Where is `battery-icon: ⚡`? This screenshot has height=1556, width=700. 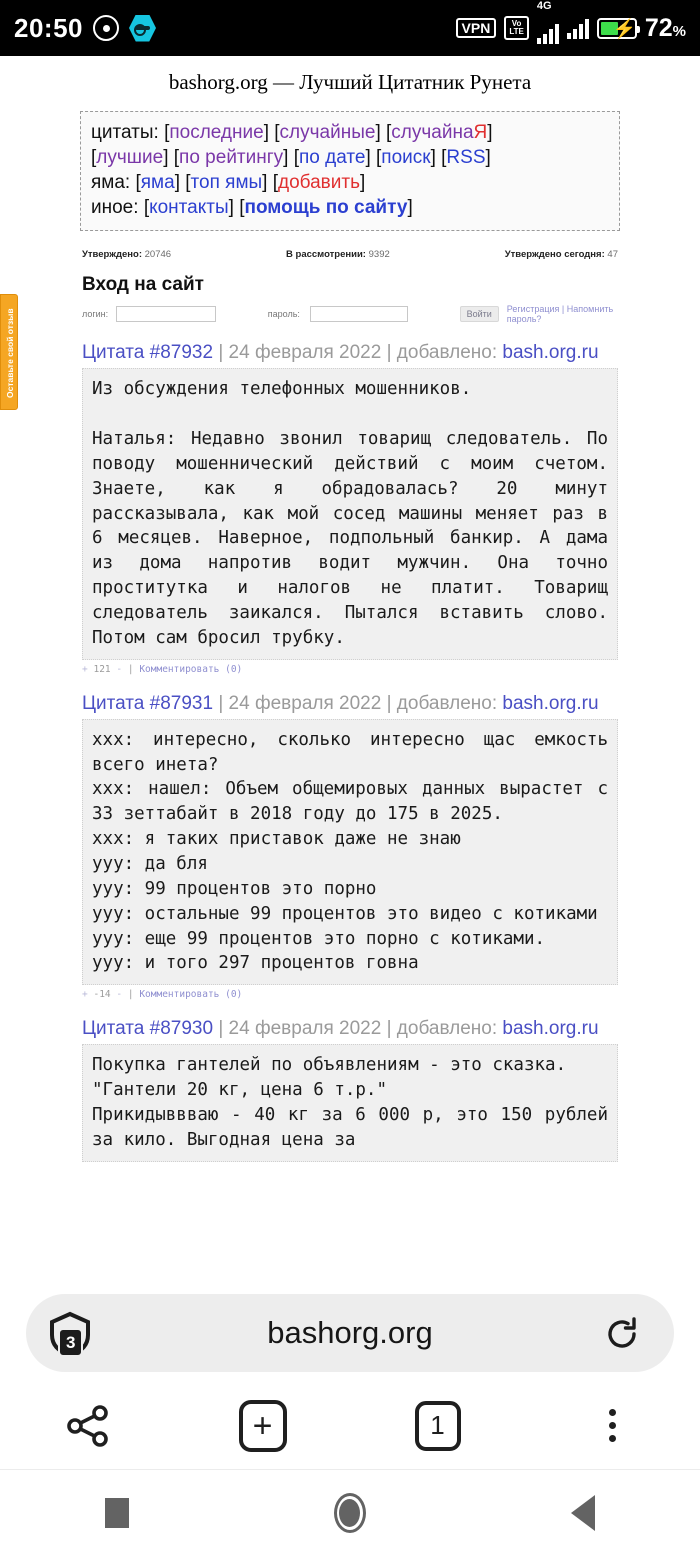 battery-icon: ⚡ is located at coordinates (618, 28).